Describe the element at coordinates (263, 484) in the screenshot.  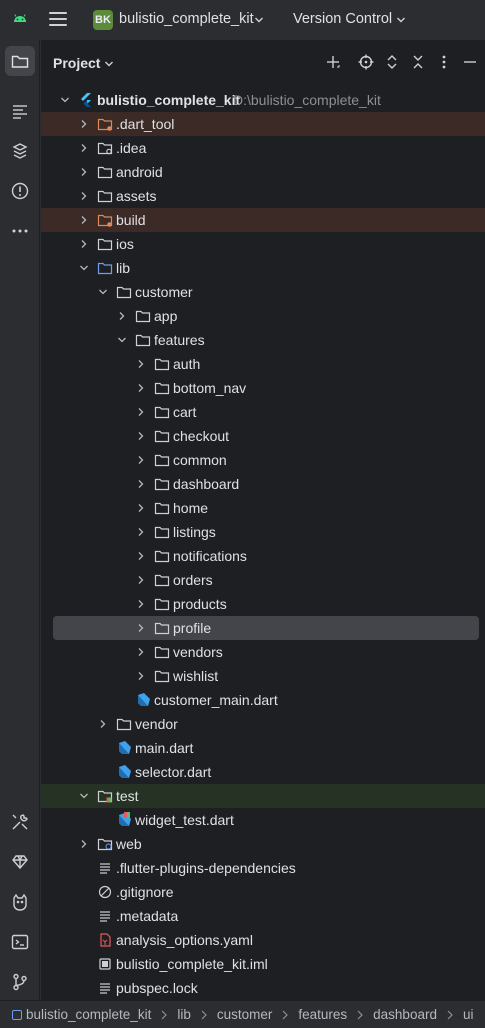
I see `tree-folder-row: dashboard` at that location.